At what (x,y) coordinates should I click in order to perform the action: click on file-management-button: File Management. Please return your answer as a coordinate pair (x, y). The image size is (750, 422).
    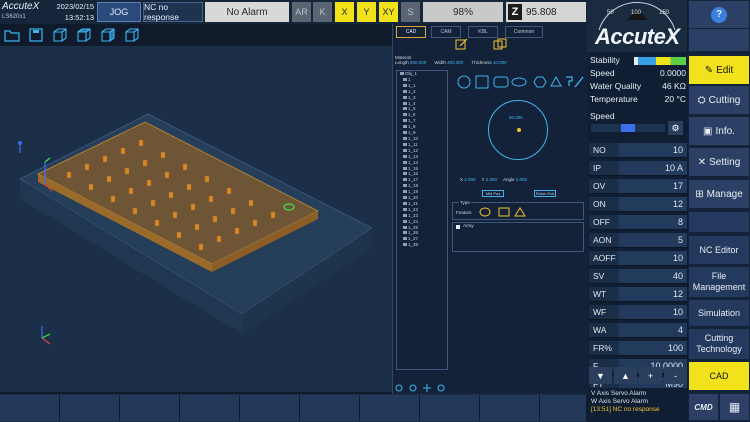
    Looking at the image, I should click on (719, 282).